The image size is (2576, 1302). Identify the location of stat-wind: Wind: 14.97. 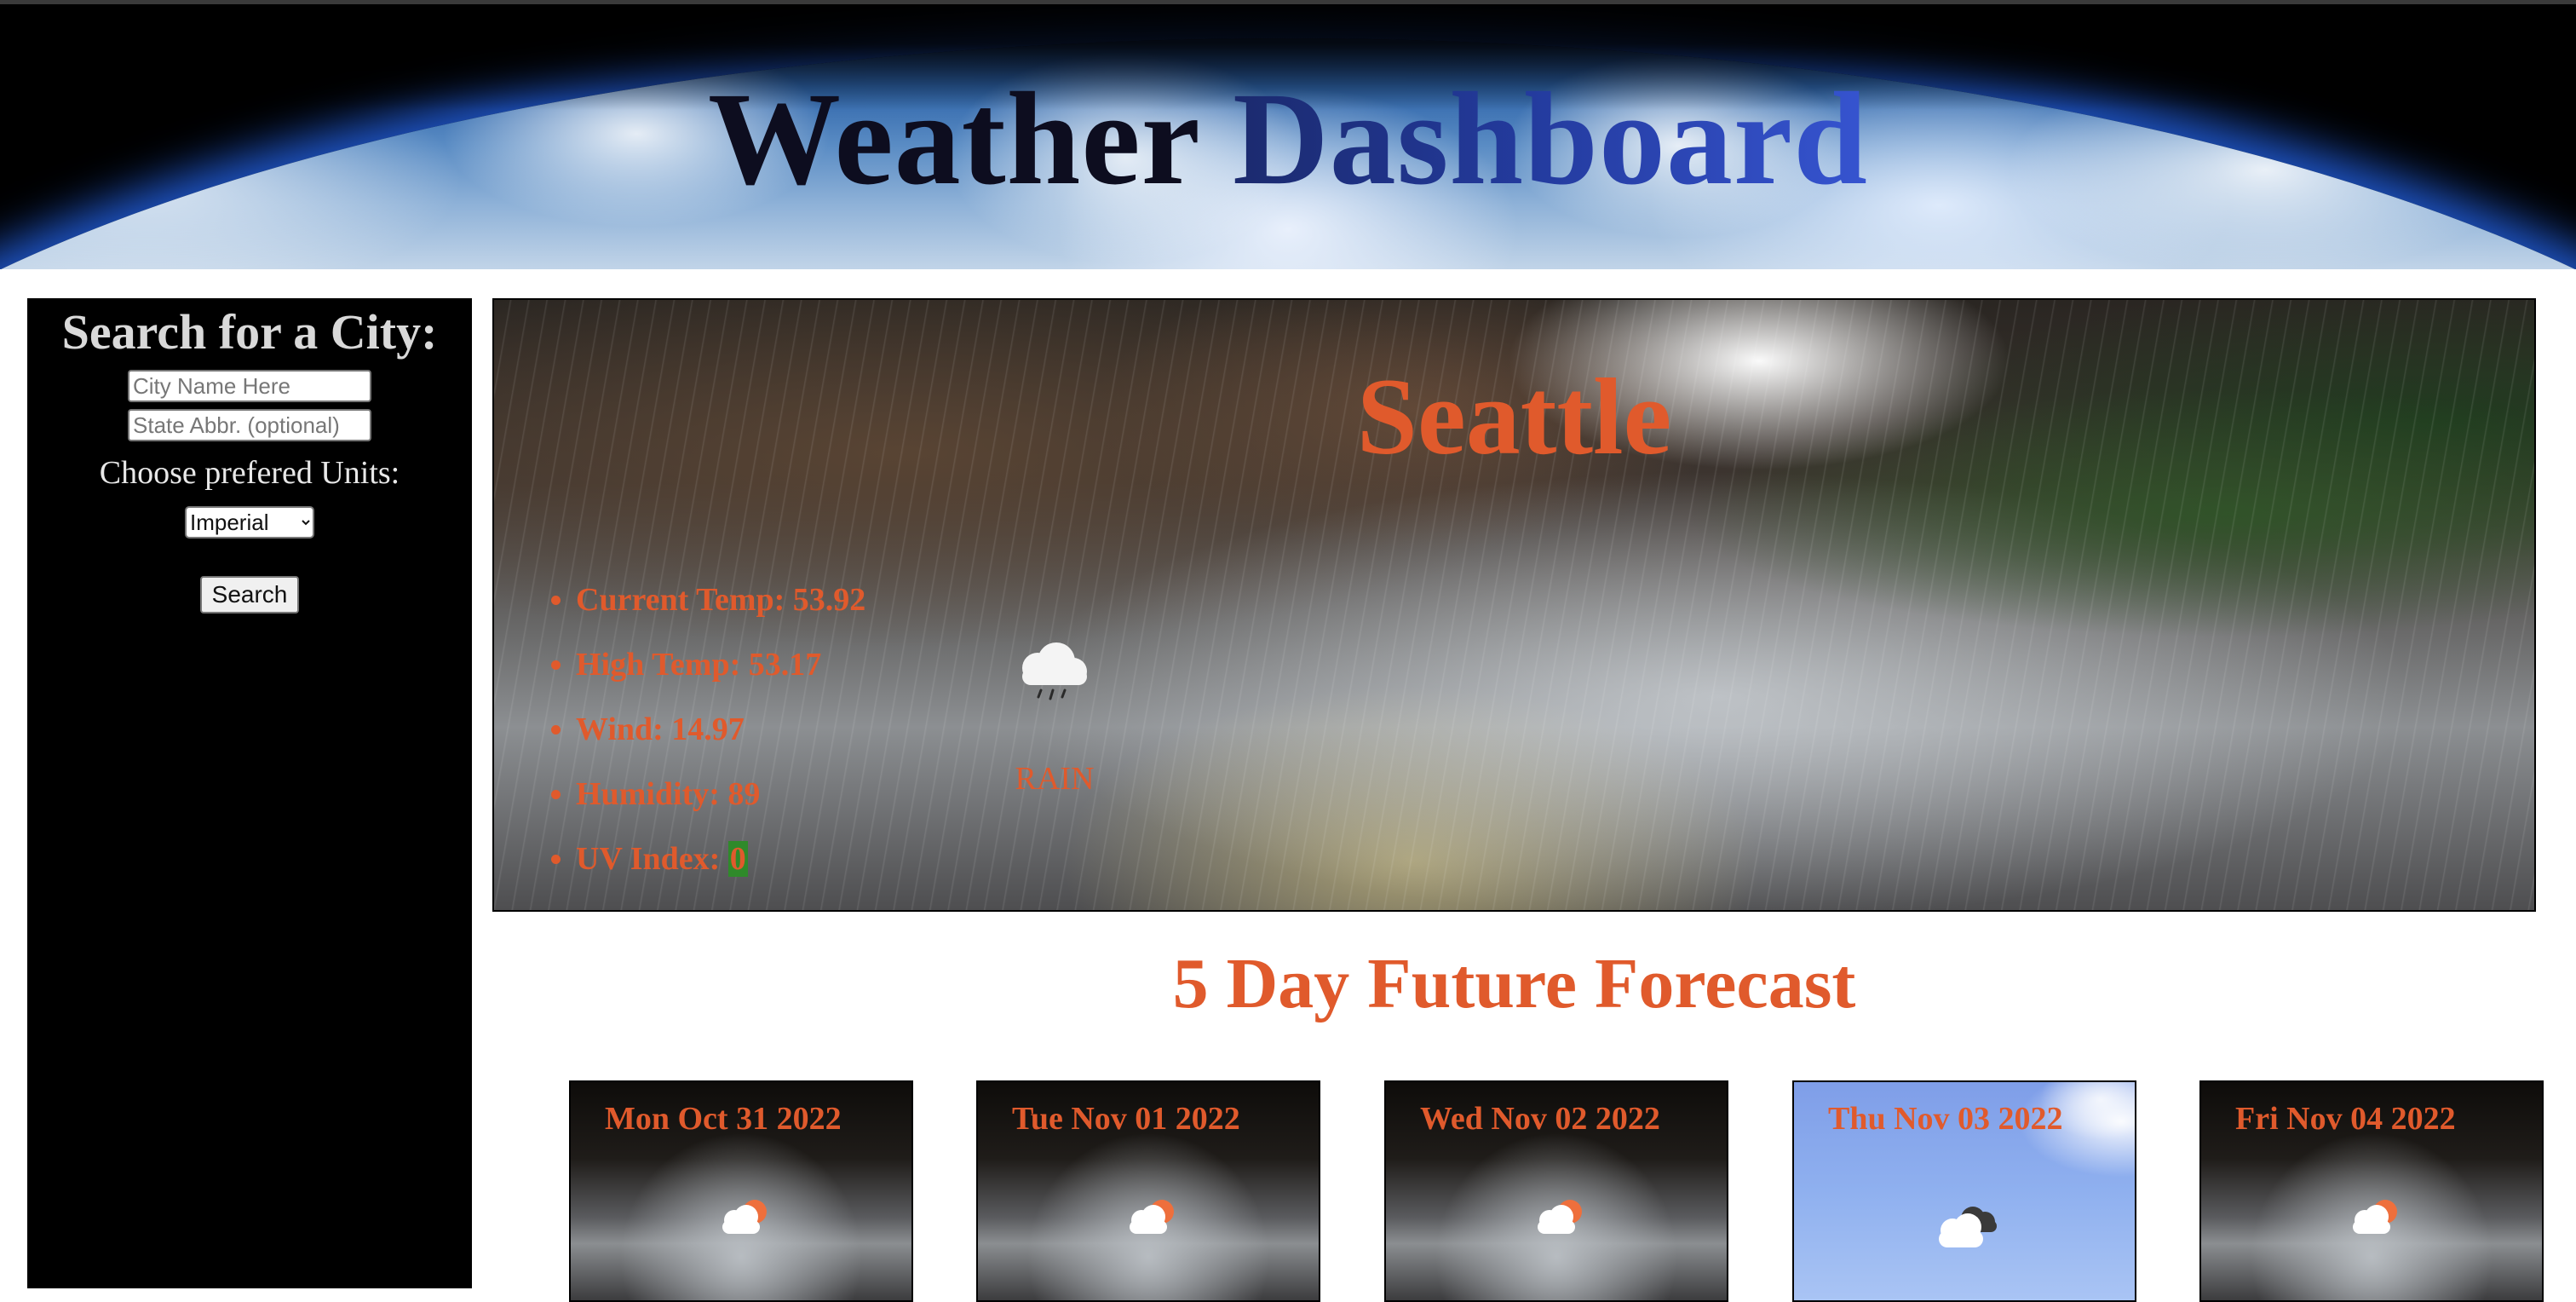
(720, 730).